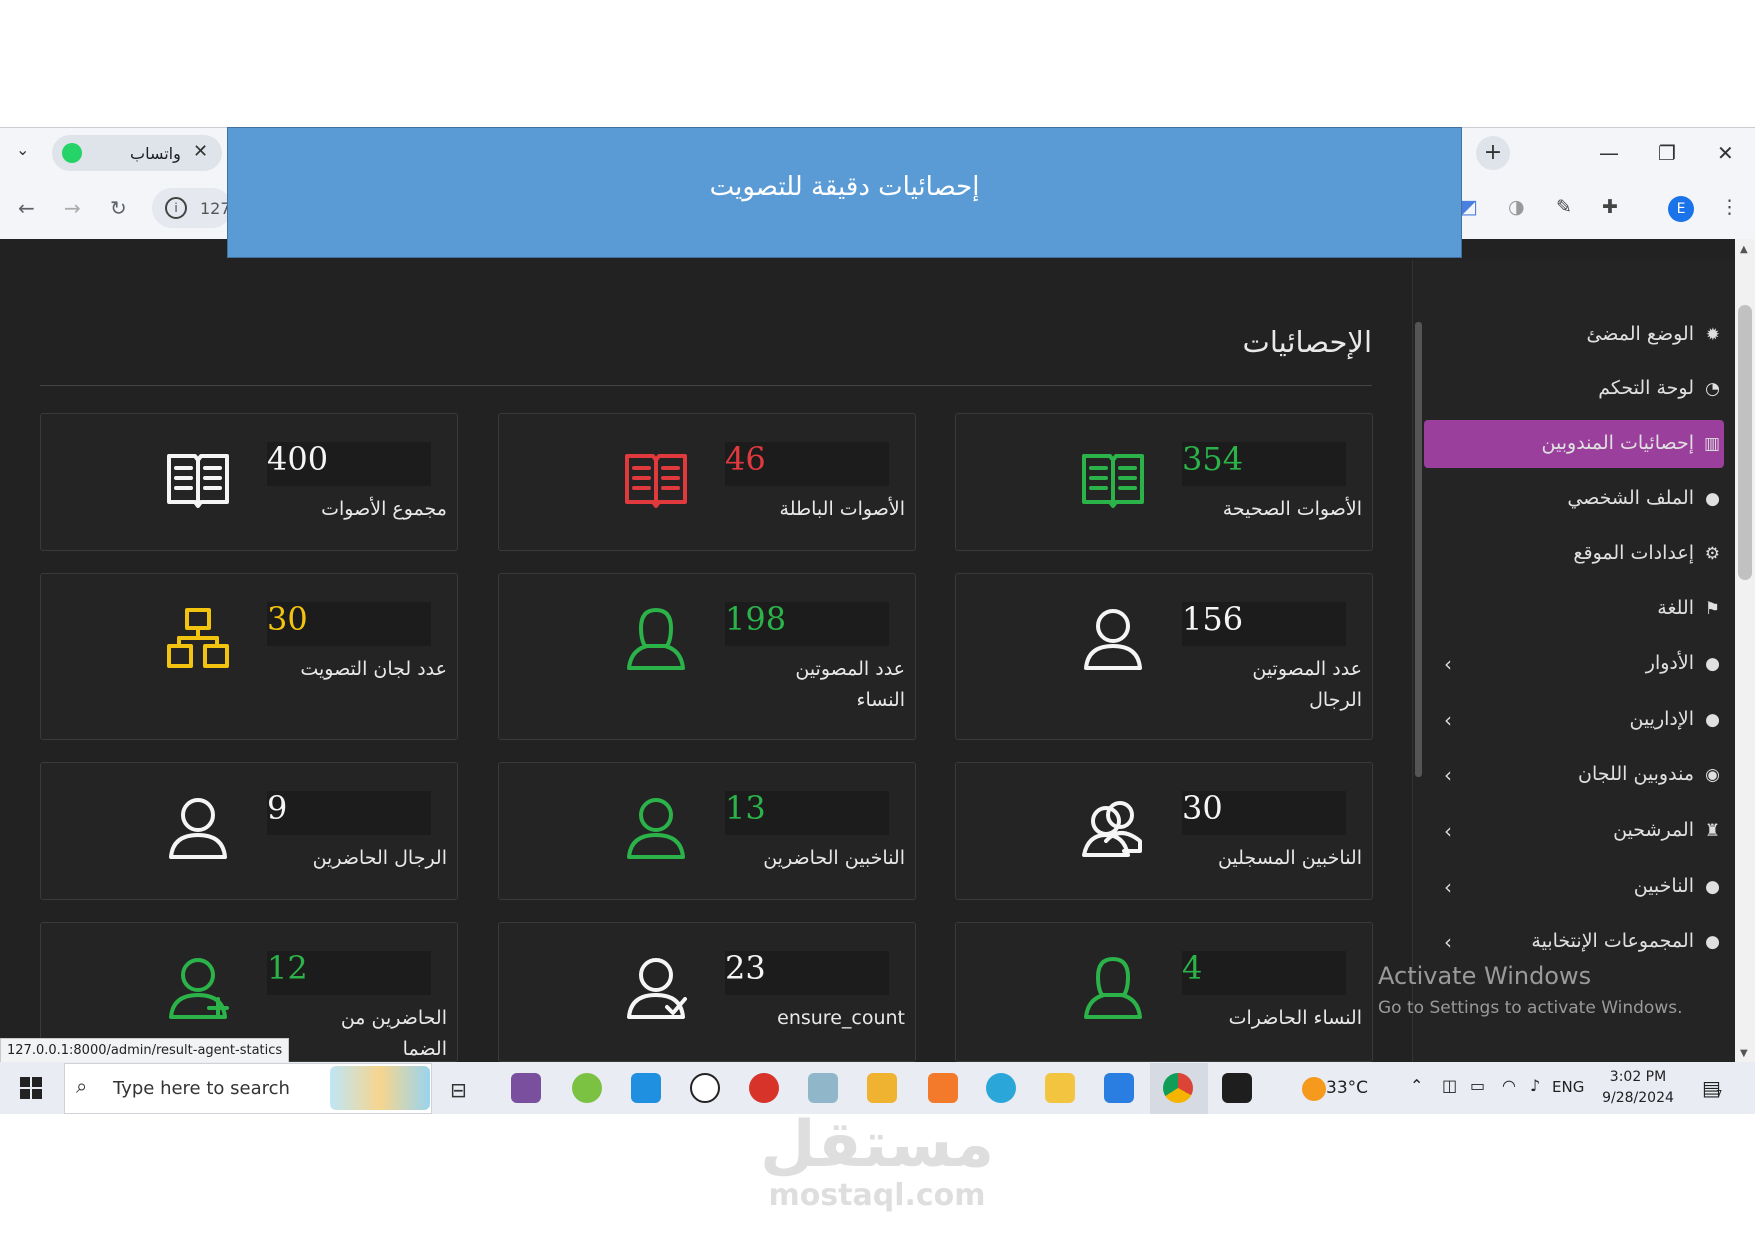 The height and width of the screenshot is (1241, 1755). Describe the element at coordinates (1573, 831) in the screenshot. I see `sidebar-item: المرشحين ♜ ‹` at that location.